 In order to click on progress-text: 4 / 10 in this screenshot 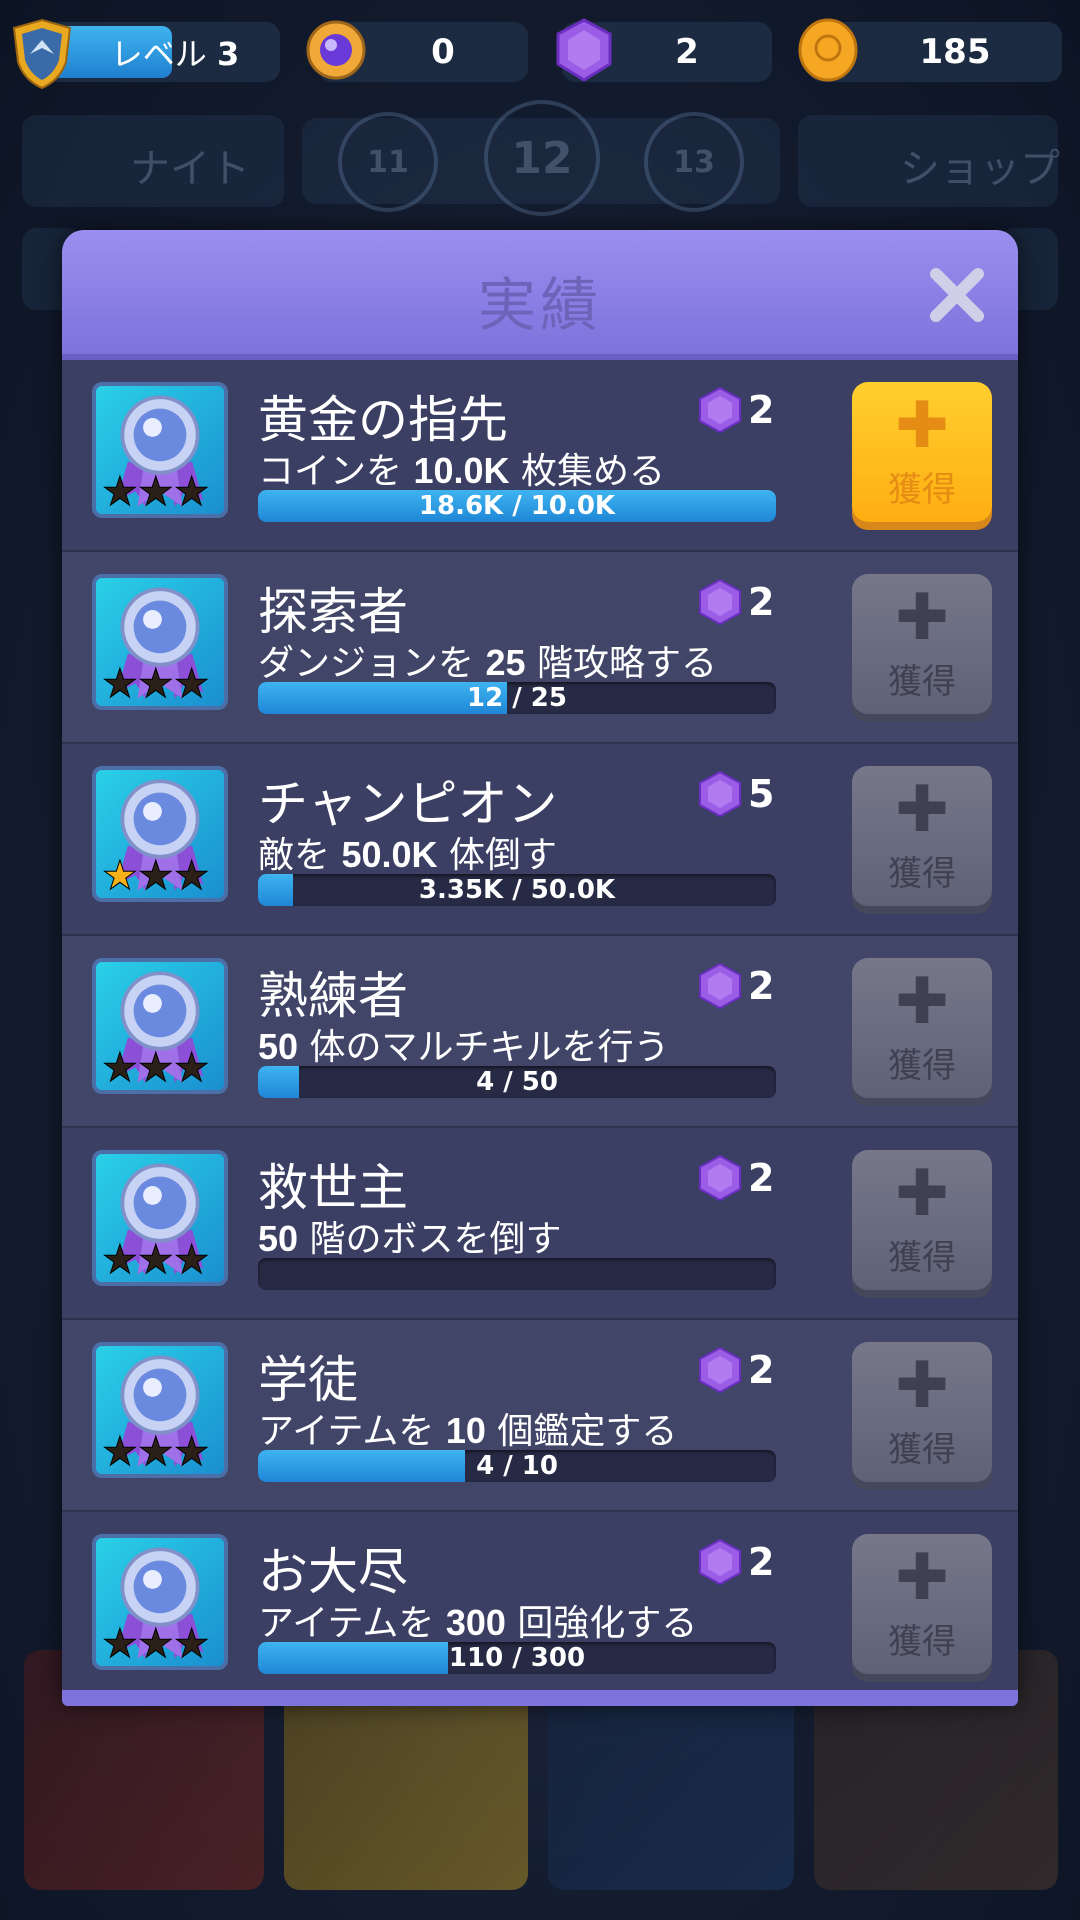, I will do `click(517, 1466)`.